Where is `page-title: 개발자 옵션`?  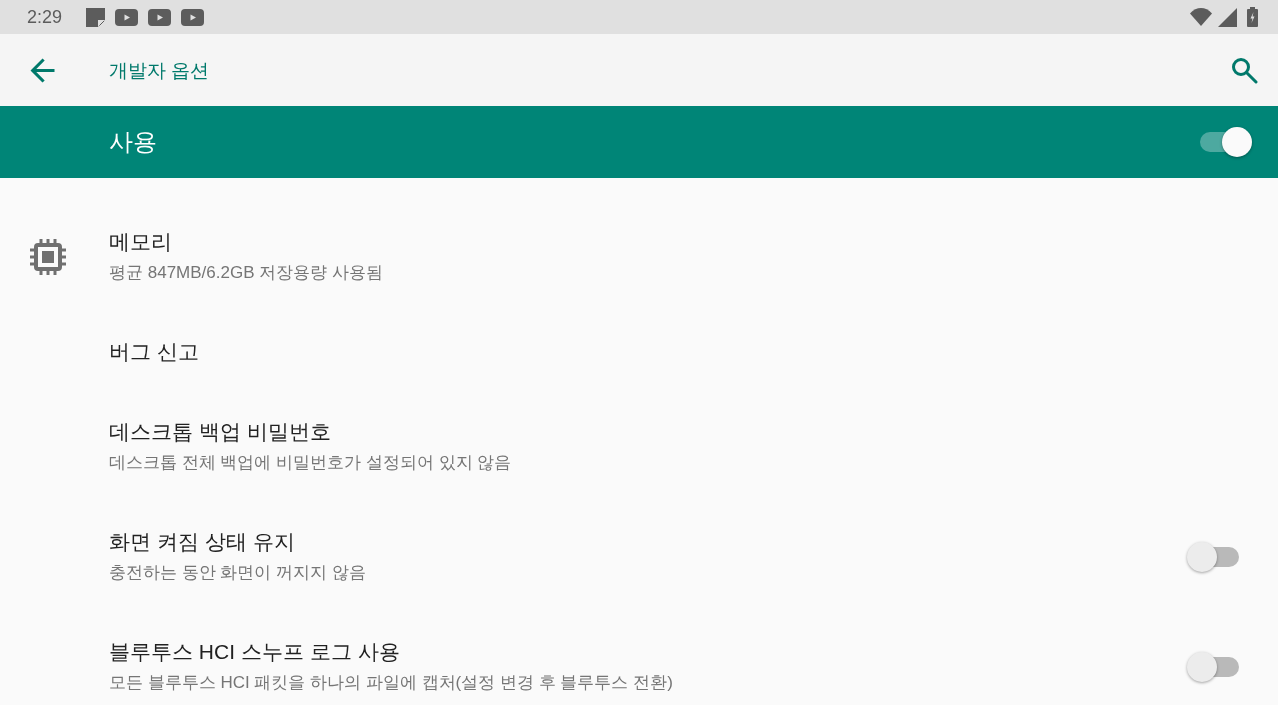 page-title: 개발자 옵션 is located at coordinates (159, 70).